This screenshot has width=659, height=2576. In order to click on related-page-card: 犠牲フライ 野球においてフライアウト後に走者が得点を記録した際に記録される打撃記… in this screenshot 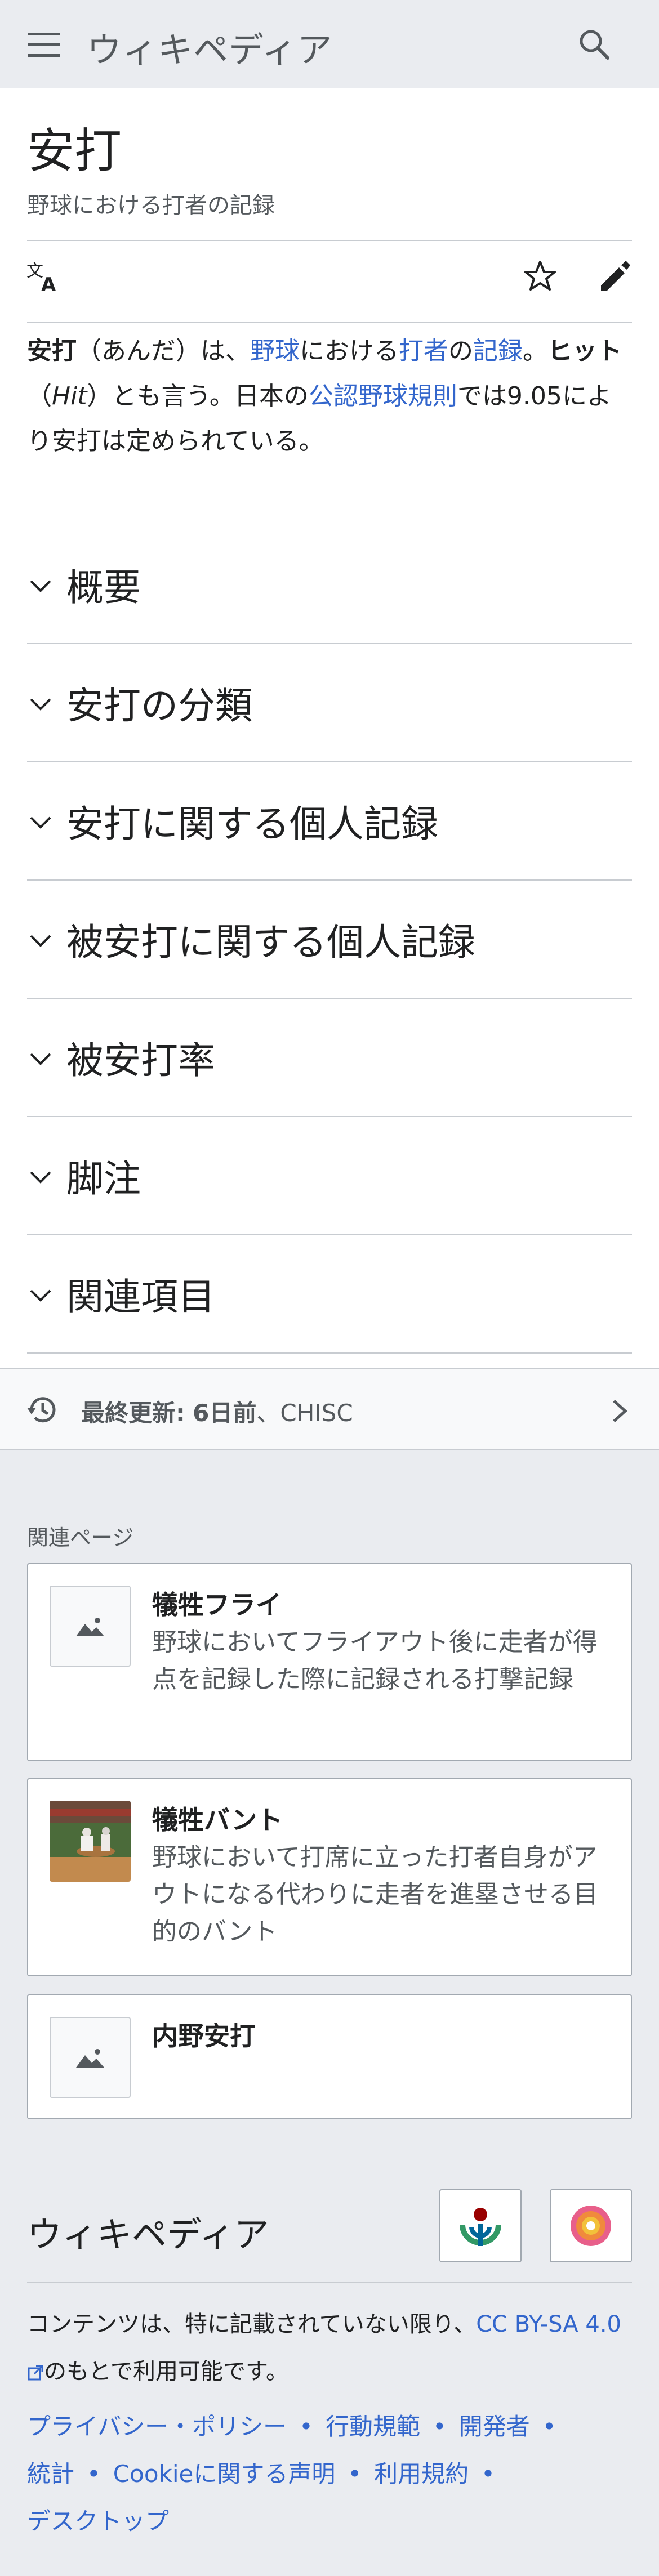, I will do `click(329, 1662)`.